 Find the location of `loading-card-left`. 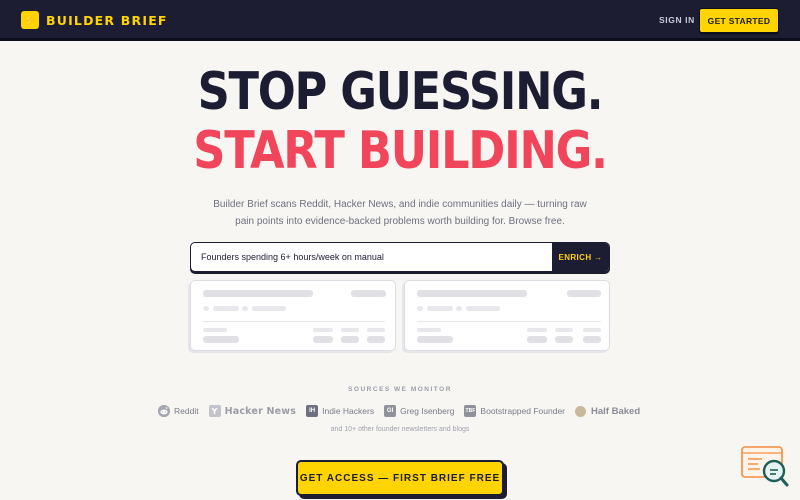

loading-card-left is located at coordinates (293, 315).